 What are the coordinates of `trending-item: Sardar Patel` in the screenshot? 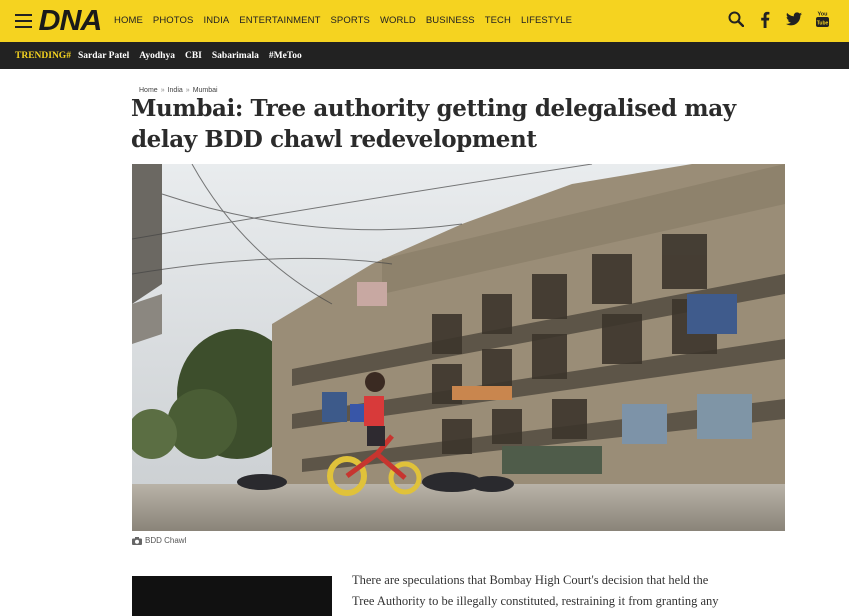 It's located at (103, 56).